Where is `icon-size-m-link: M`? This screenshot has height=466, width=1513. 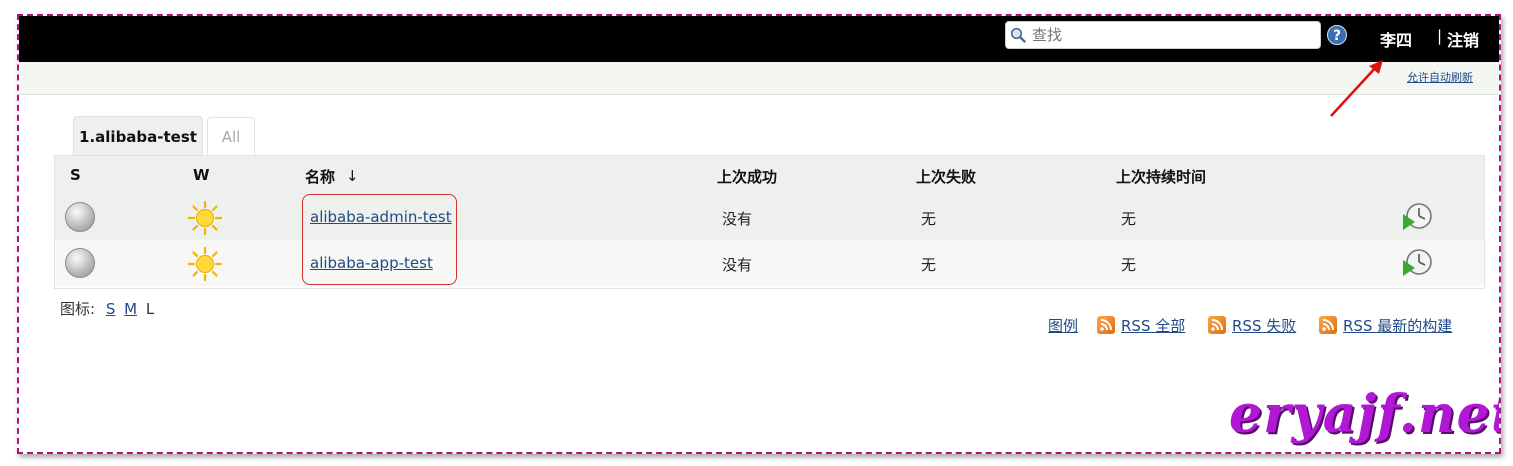
icon-size-m-link: M is located at coordinates (130, 309).